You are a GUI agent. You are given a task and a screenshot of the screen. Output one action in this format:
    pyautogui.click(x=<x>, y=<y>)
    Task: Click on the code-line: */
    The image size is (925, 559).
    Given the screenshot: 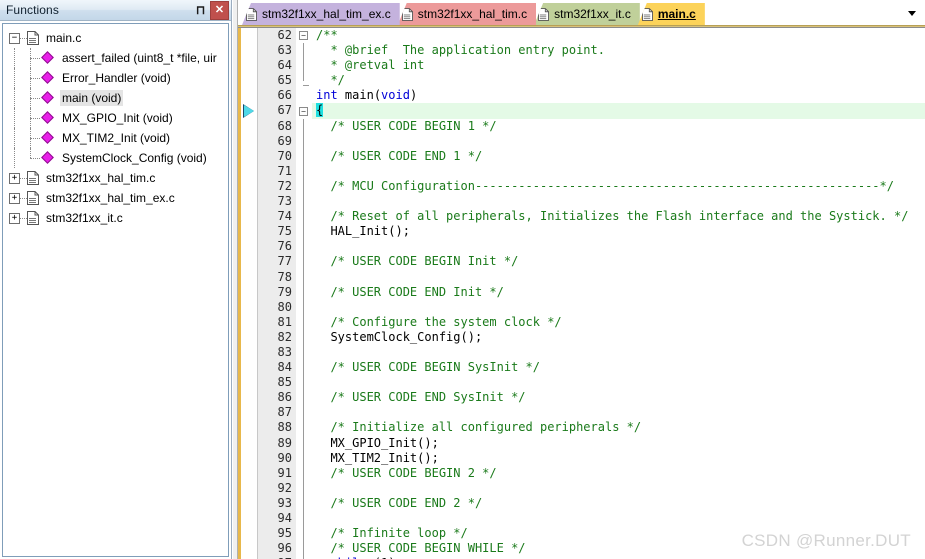 What is the action you would take?
    pyautogui.click(x=618, y=80)
    